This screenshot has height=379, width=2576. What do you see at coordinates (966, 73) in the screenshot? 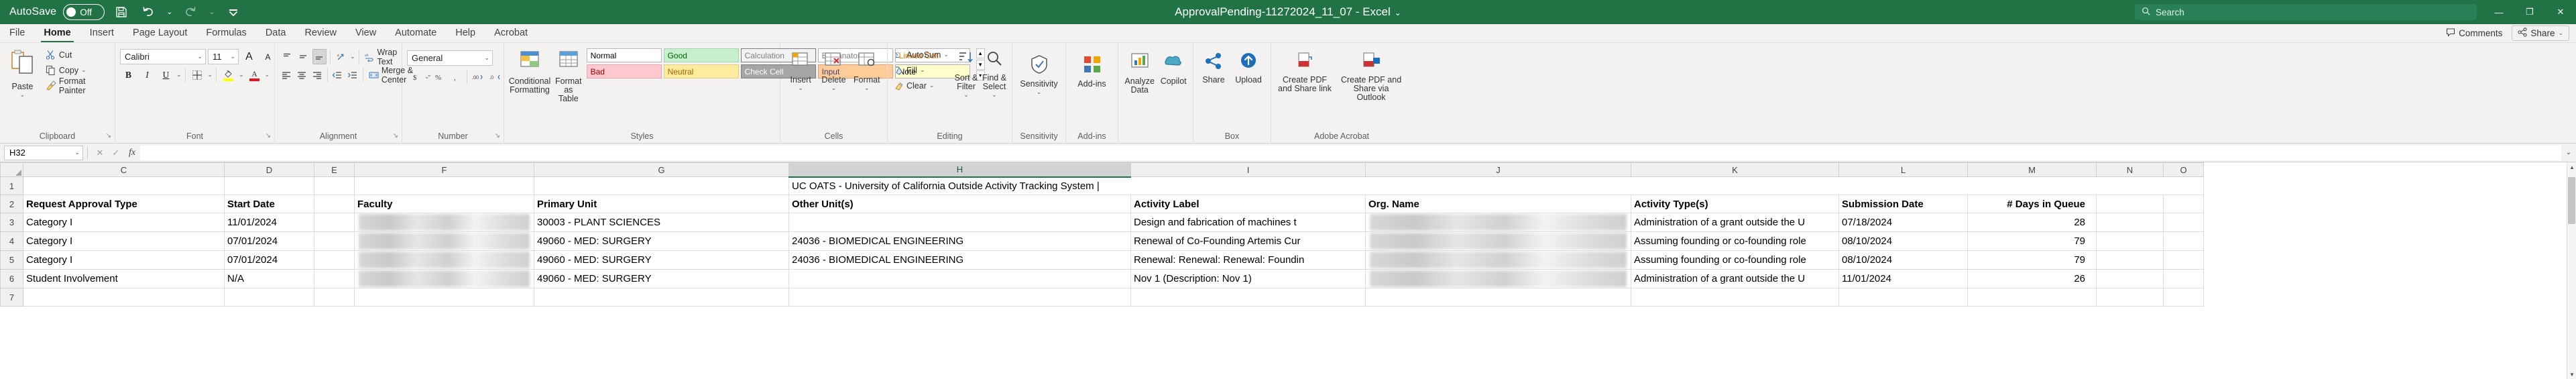
I see `sort-filter-button: Sort & Filter ⌄` at bounding box center [966, 73].